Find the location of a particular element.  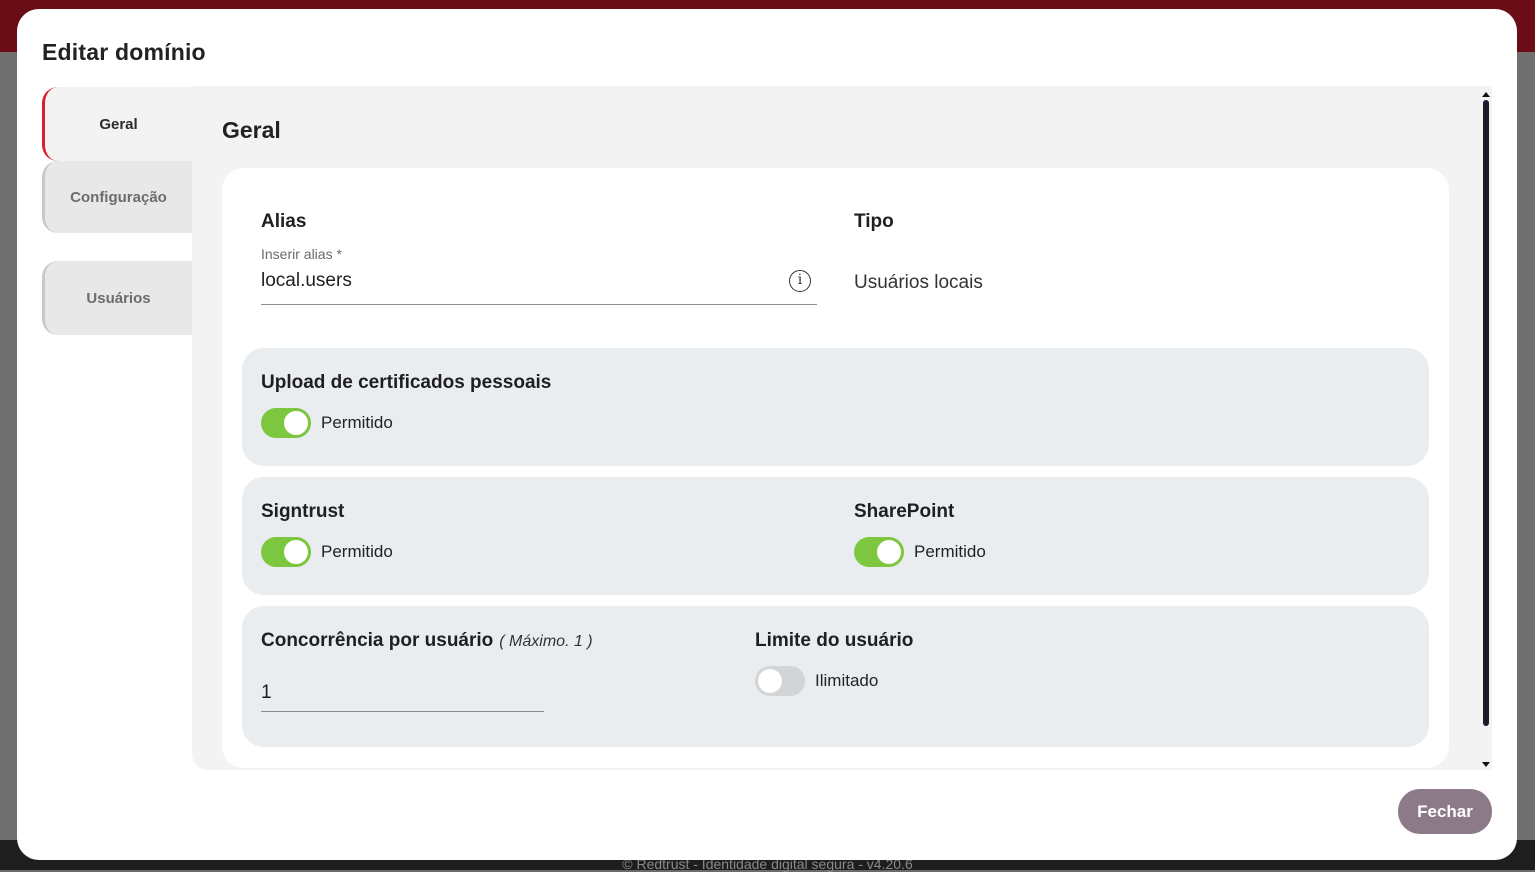

tab-geral: Geral is located at coordinates (117, 124).